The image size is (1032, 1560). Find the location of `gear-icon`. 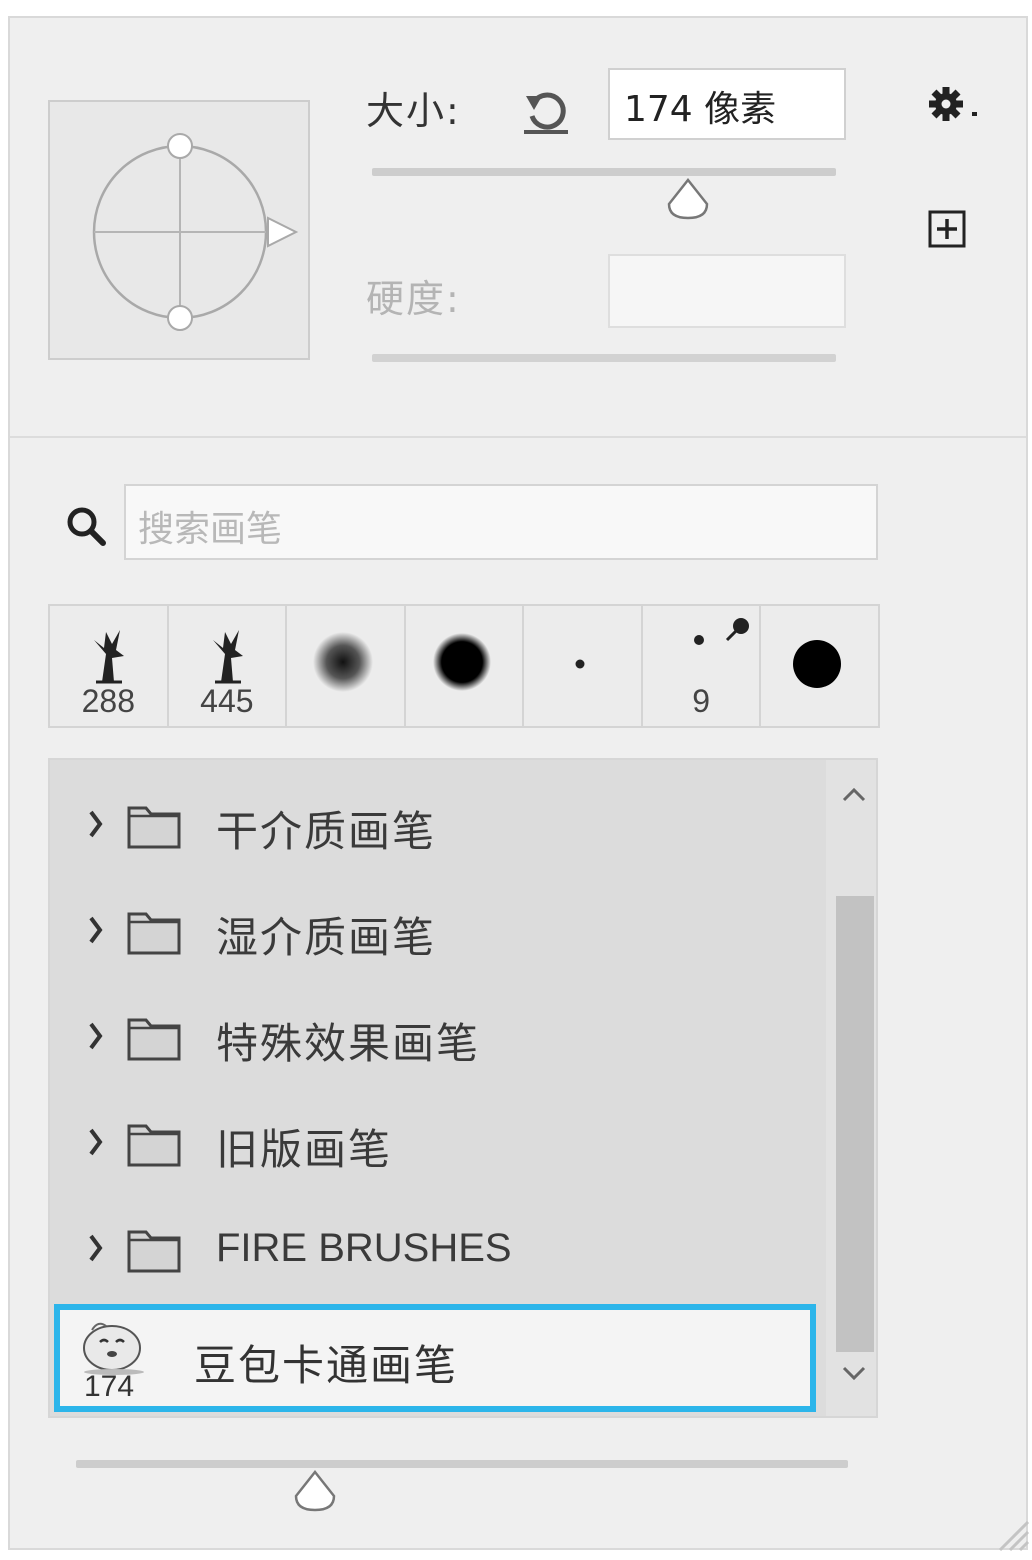

gear-icon is located at coordinates (955, 104).